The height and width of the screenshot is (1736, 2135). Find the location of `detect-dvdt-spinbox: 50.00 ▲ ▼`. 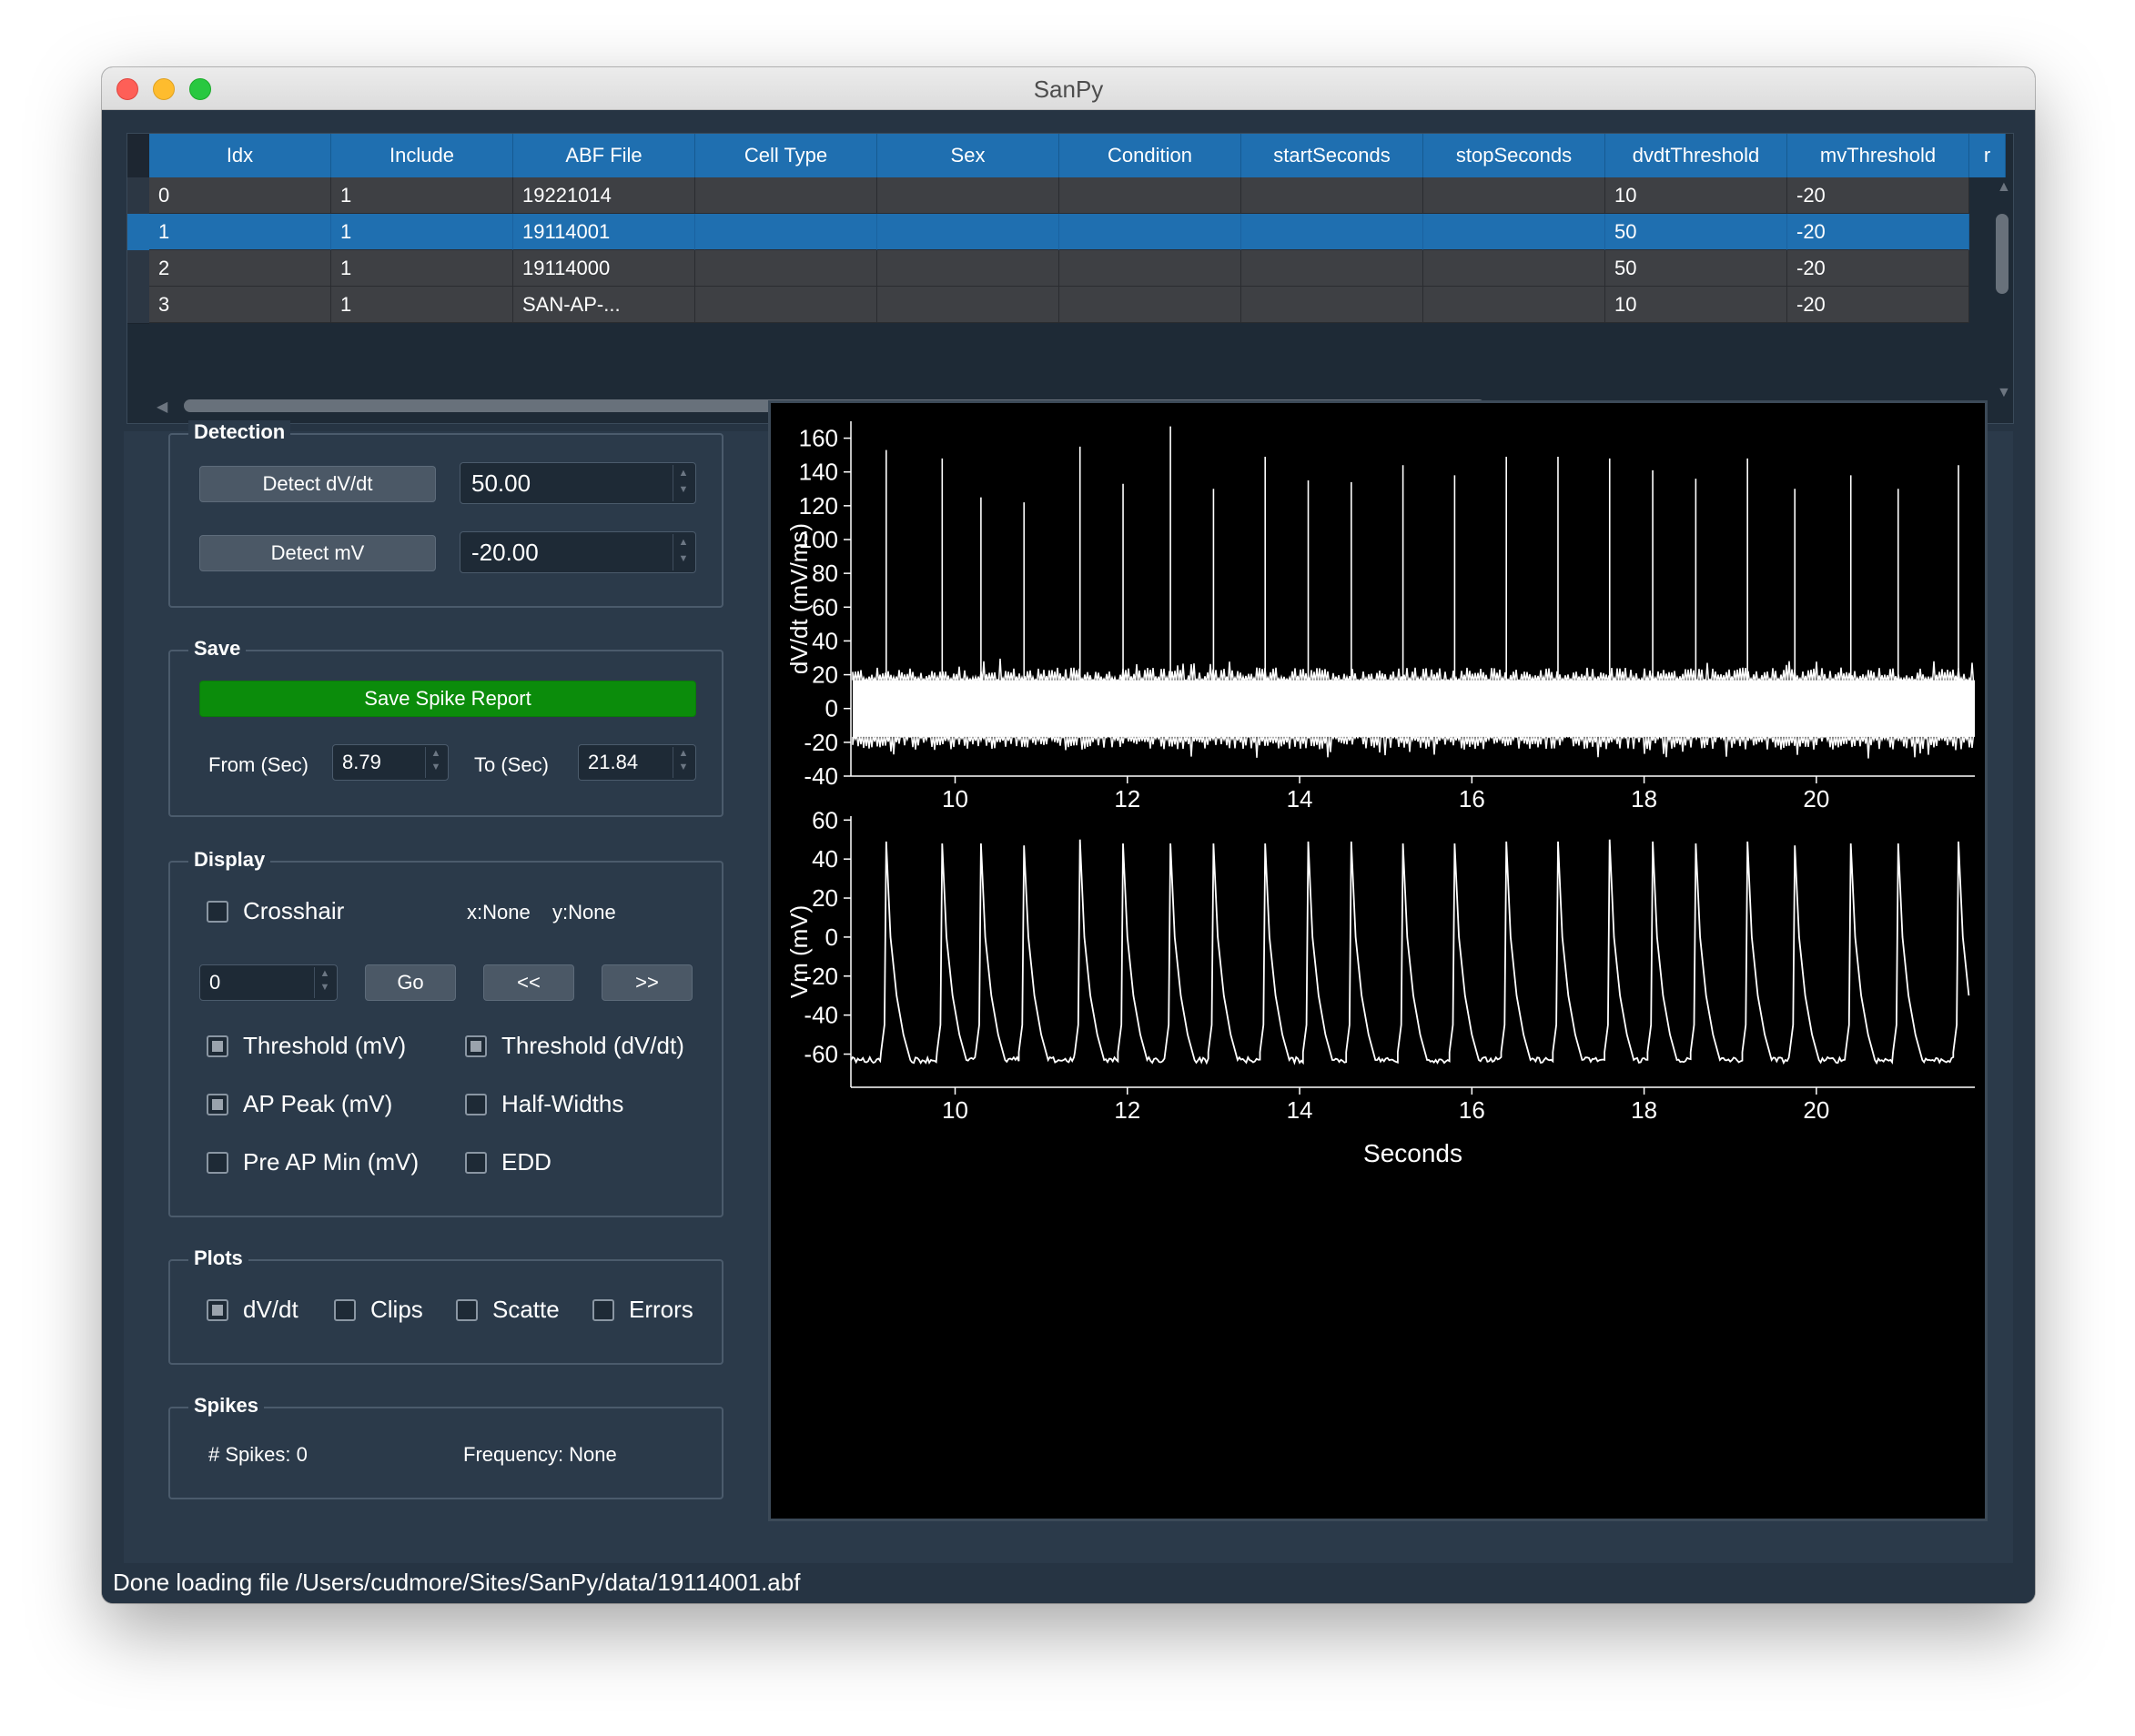

detect-dvdt-spinbox: 50.00 ▲ ▼ is located at coordinates (578, 483).